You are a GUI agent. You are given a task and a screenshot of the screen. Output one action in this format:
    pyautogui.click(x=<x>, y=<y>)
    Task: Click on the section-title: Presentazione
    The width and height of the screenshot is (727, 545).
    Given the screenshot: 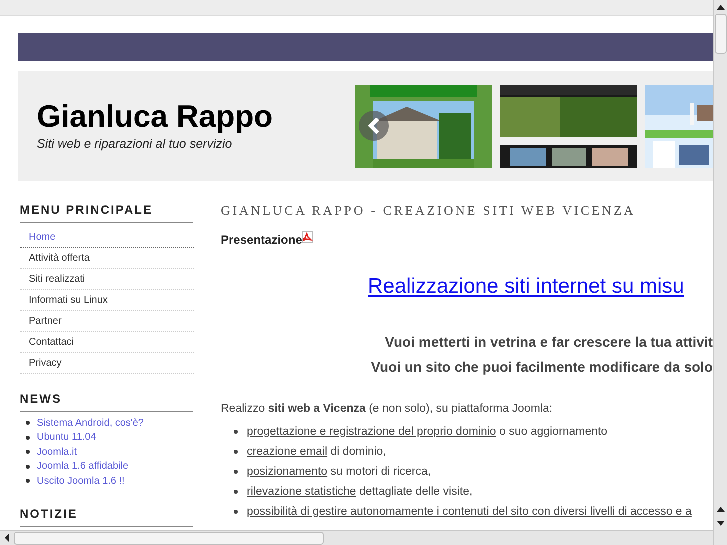 What is the action you would take?
    pyautogui.click(x=261, y=240)
    